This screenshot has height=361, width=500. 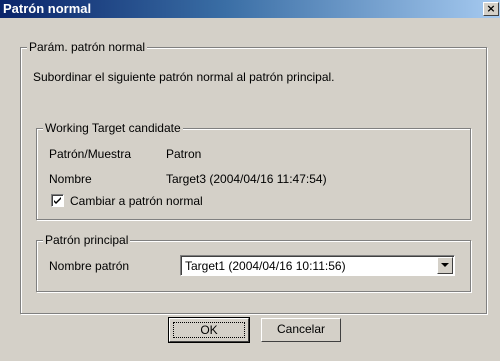 I want to click on ok-button-label: OK, so click(x=209, y=330).